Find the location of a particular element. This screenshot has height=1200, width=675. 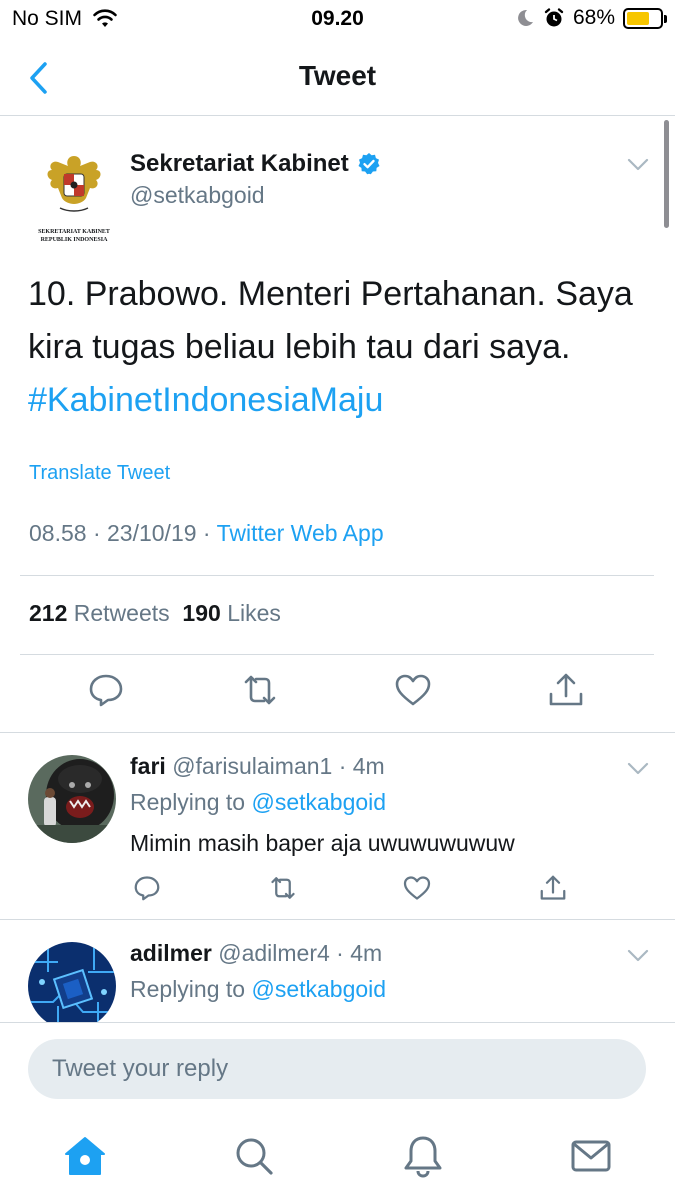

reply-author-handle: @farisulaiman1 is located at coordinates (252, 766).